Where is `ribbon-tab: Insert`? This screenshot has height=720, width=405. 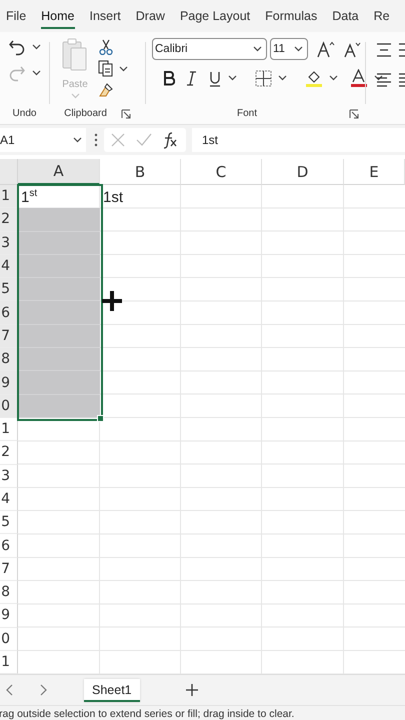 ribbon-tab: Insert is located at coordinates (105, 16).